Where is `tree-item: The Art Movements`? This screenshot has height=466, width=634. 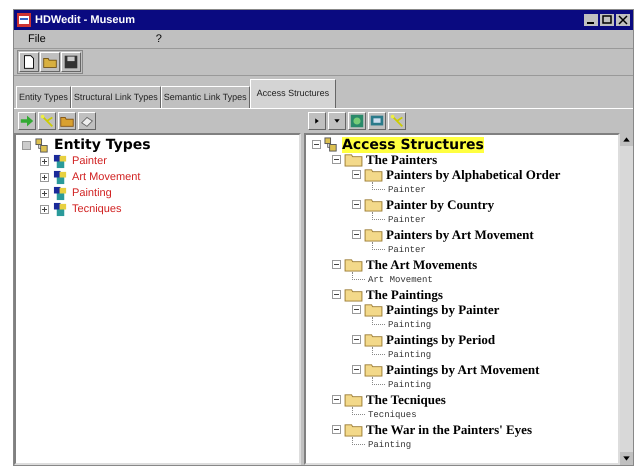 tree-item: The Art Movements is located at coordinates (422, 264).